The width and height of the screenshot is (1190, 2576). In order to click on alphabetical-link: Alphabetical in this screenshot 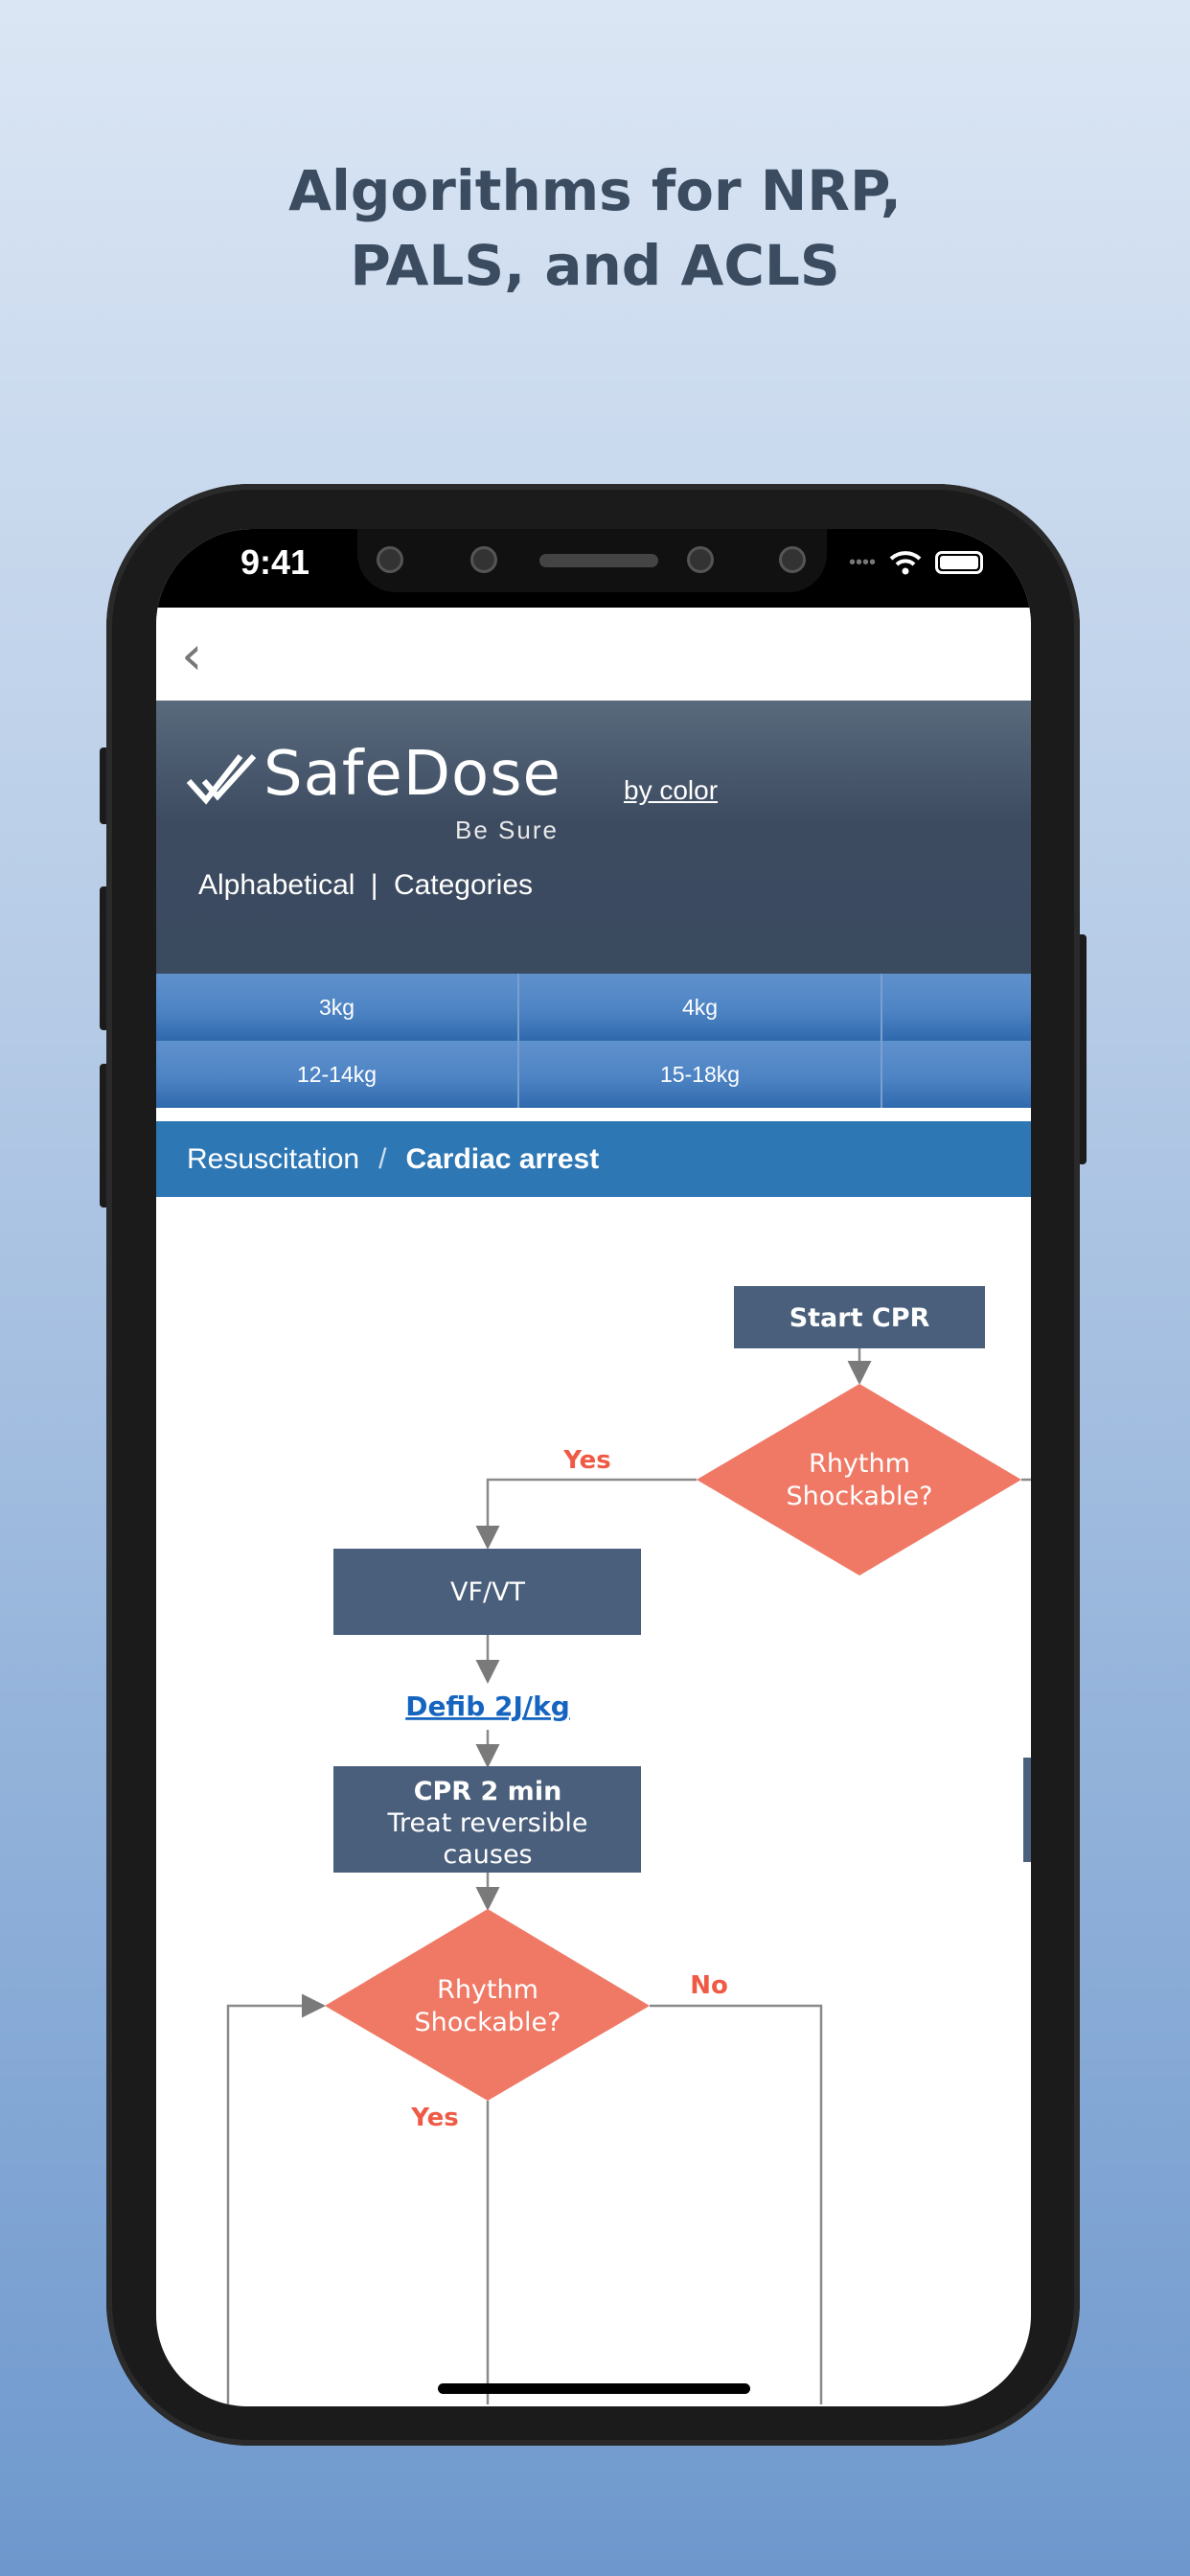, I will do `click(277, 885)`.